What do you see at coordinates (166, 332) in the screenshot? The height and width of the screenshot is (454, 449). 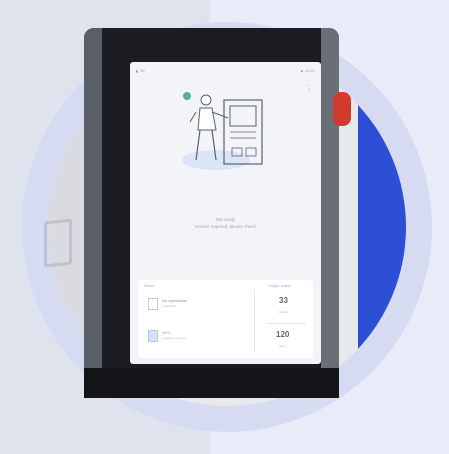 I see `row2-text: 46%` at bounding box center [166, 332].